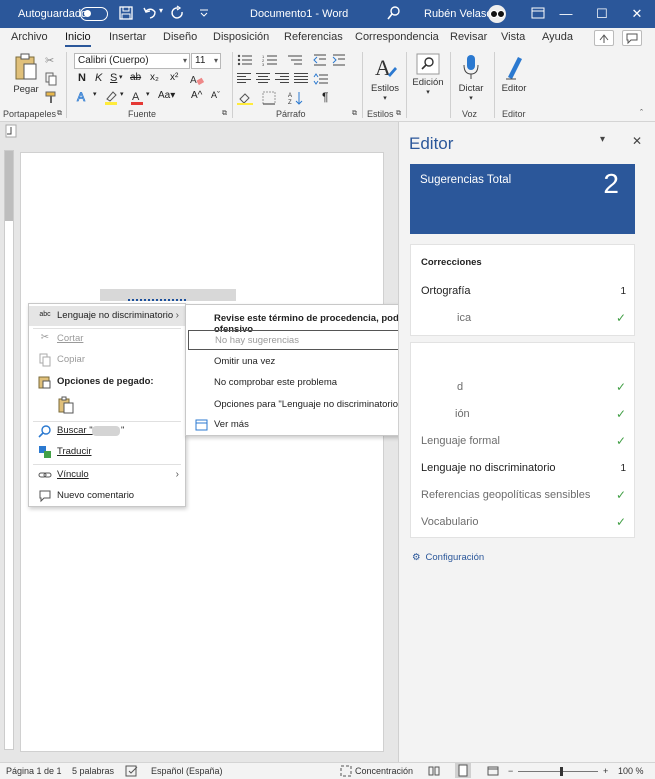 The image size is (655, 779). Describe the element at coordinates (180, 37) in the screenshot. I see `tab-diseno: Diseño` at that location.